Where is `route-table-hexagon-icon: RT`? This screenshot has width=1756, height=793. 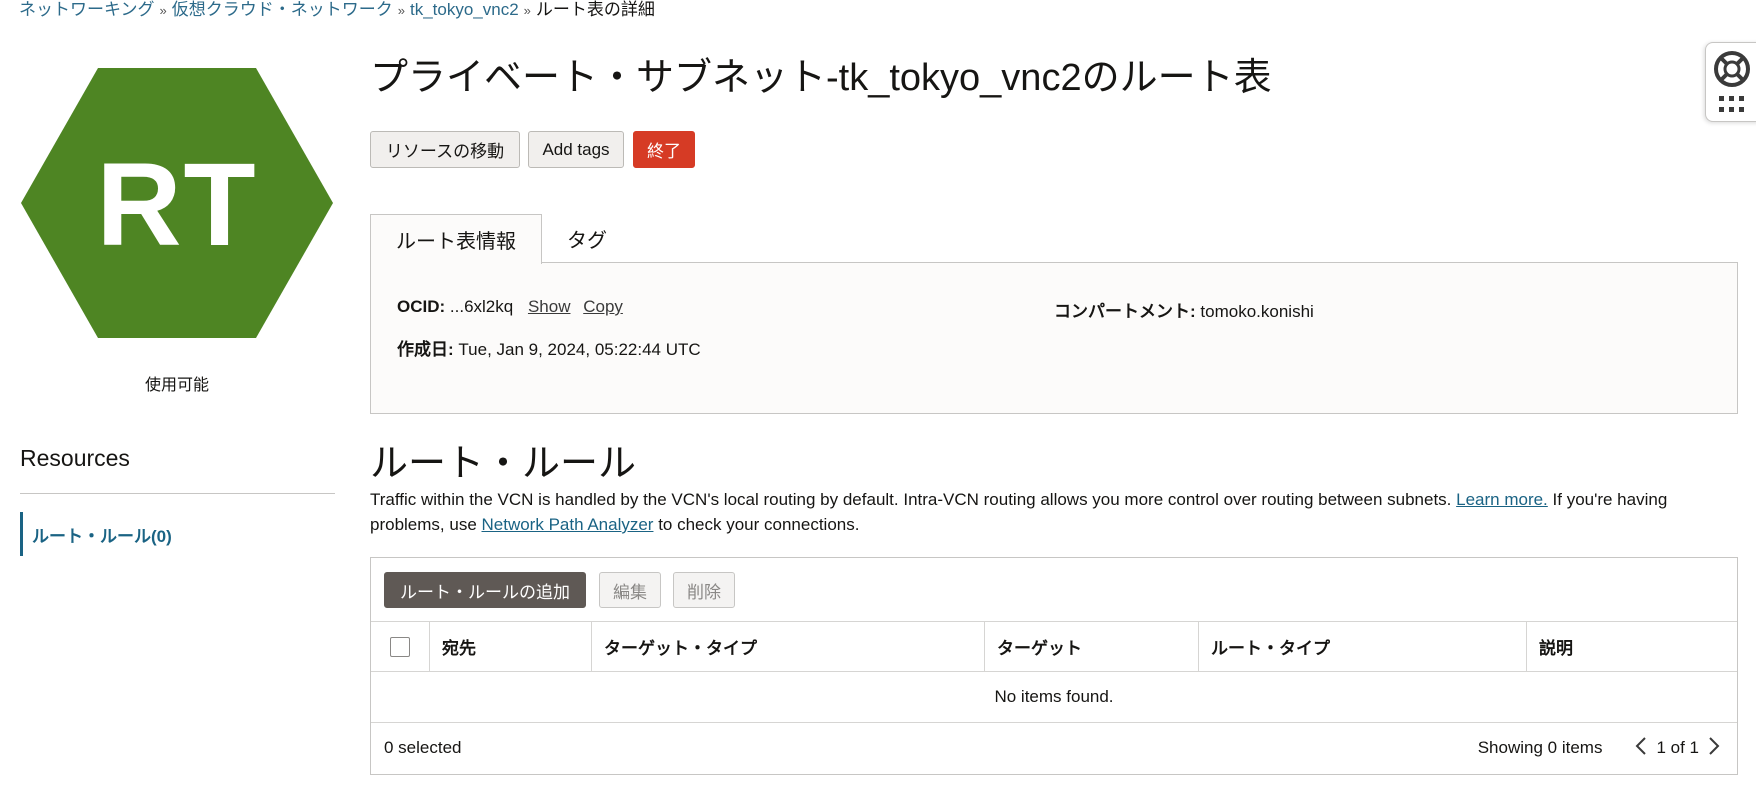 route-table-hexagon-icon: RT is located at coordinates (177, 203).